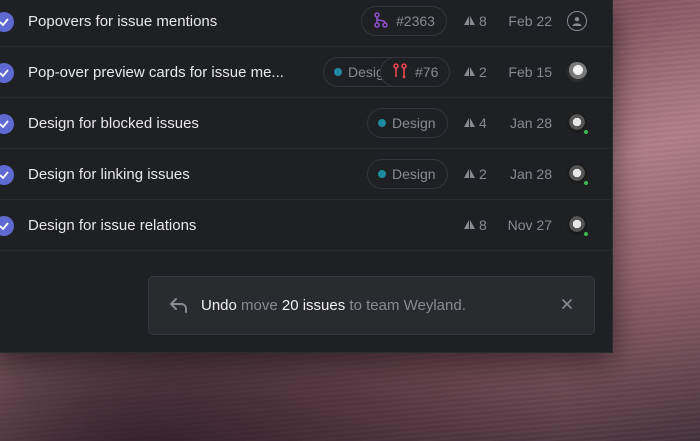  What do you see at coordinates (530, 72) in the screenshot?
I see `issue-date: Feb 15` at bounding box center [530, 72].